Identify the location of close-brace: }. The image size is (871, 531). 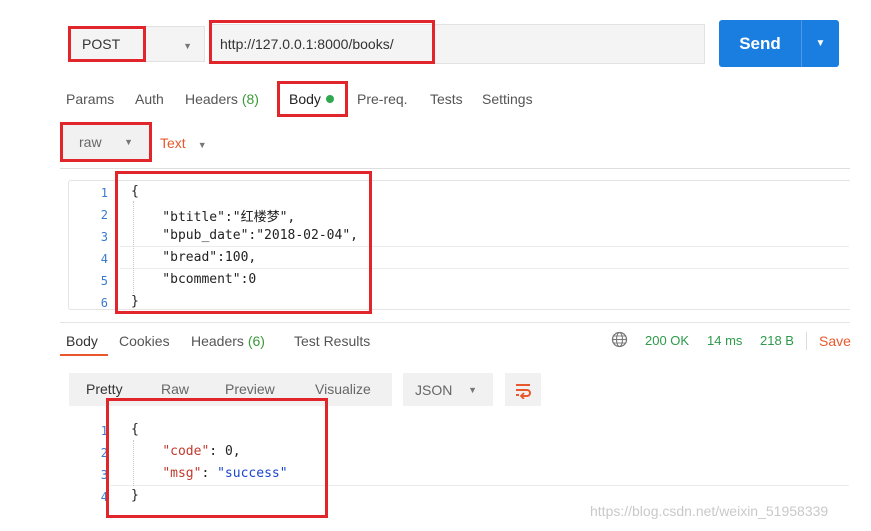
(135, 495).